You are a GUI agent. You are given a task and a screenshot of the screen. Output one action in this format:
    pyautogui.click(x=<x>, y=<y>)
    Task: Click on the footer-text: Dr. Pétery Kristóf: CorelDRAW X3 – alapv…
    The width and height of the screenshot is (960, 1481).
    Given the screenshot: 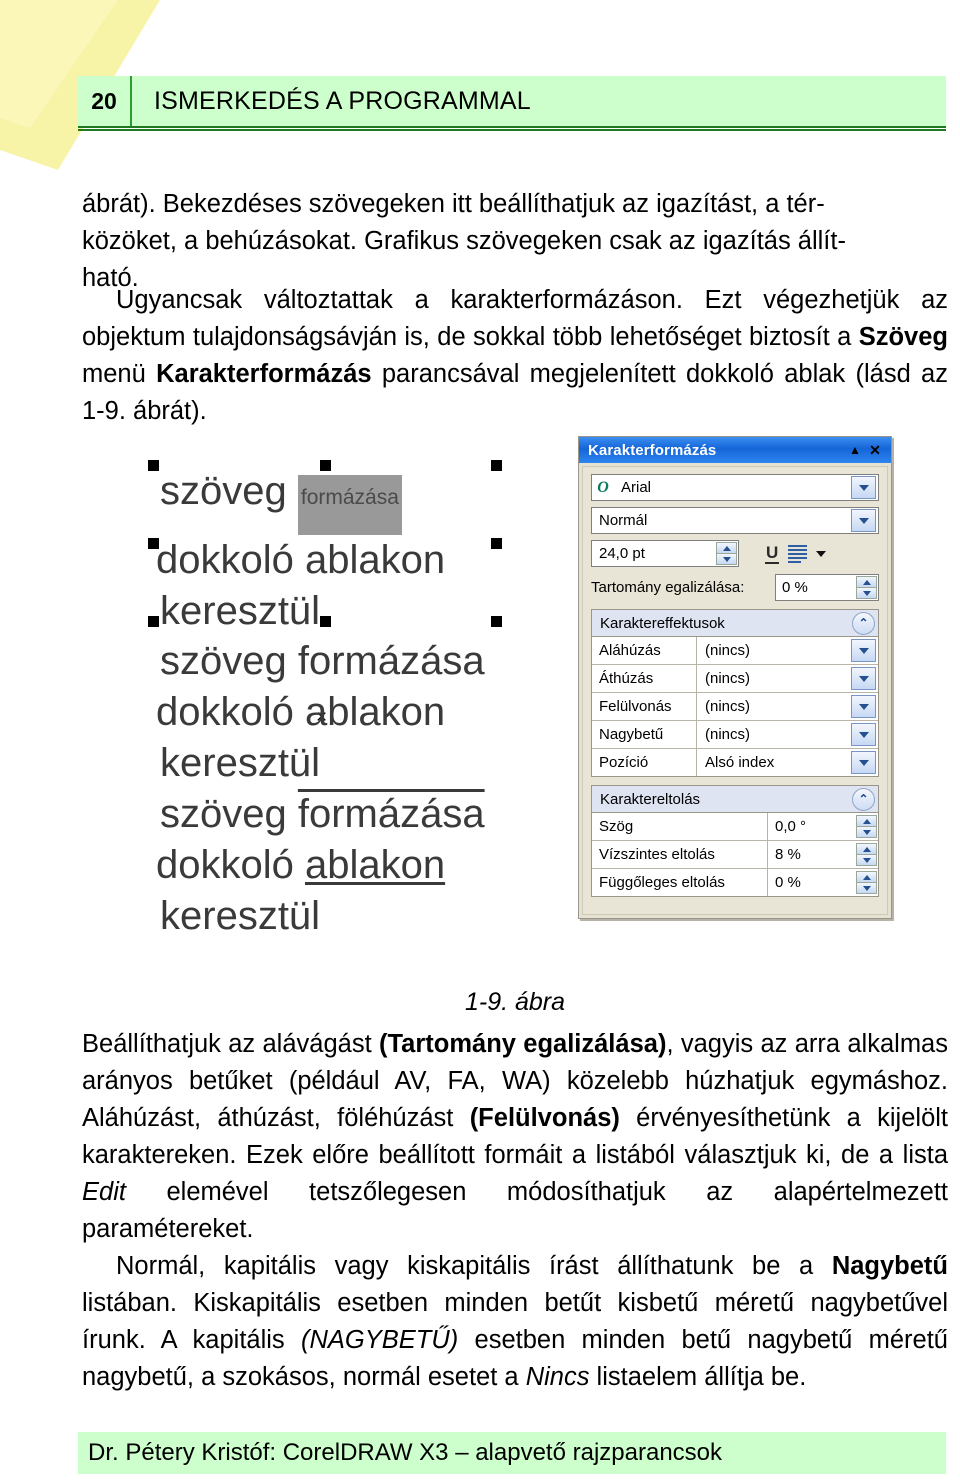 What is the action you would take?
    pyautogui.click(x=405, y=1452)
    